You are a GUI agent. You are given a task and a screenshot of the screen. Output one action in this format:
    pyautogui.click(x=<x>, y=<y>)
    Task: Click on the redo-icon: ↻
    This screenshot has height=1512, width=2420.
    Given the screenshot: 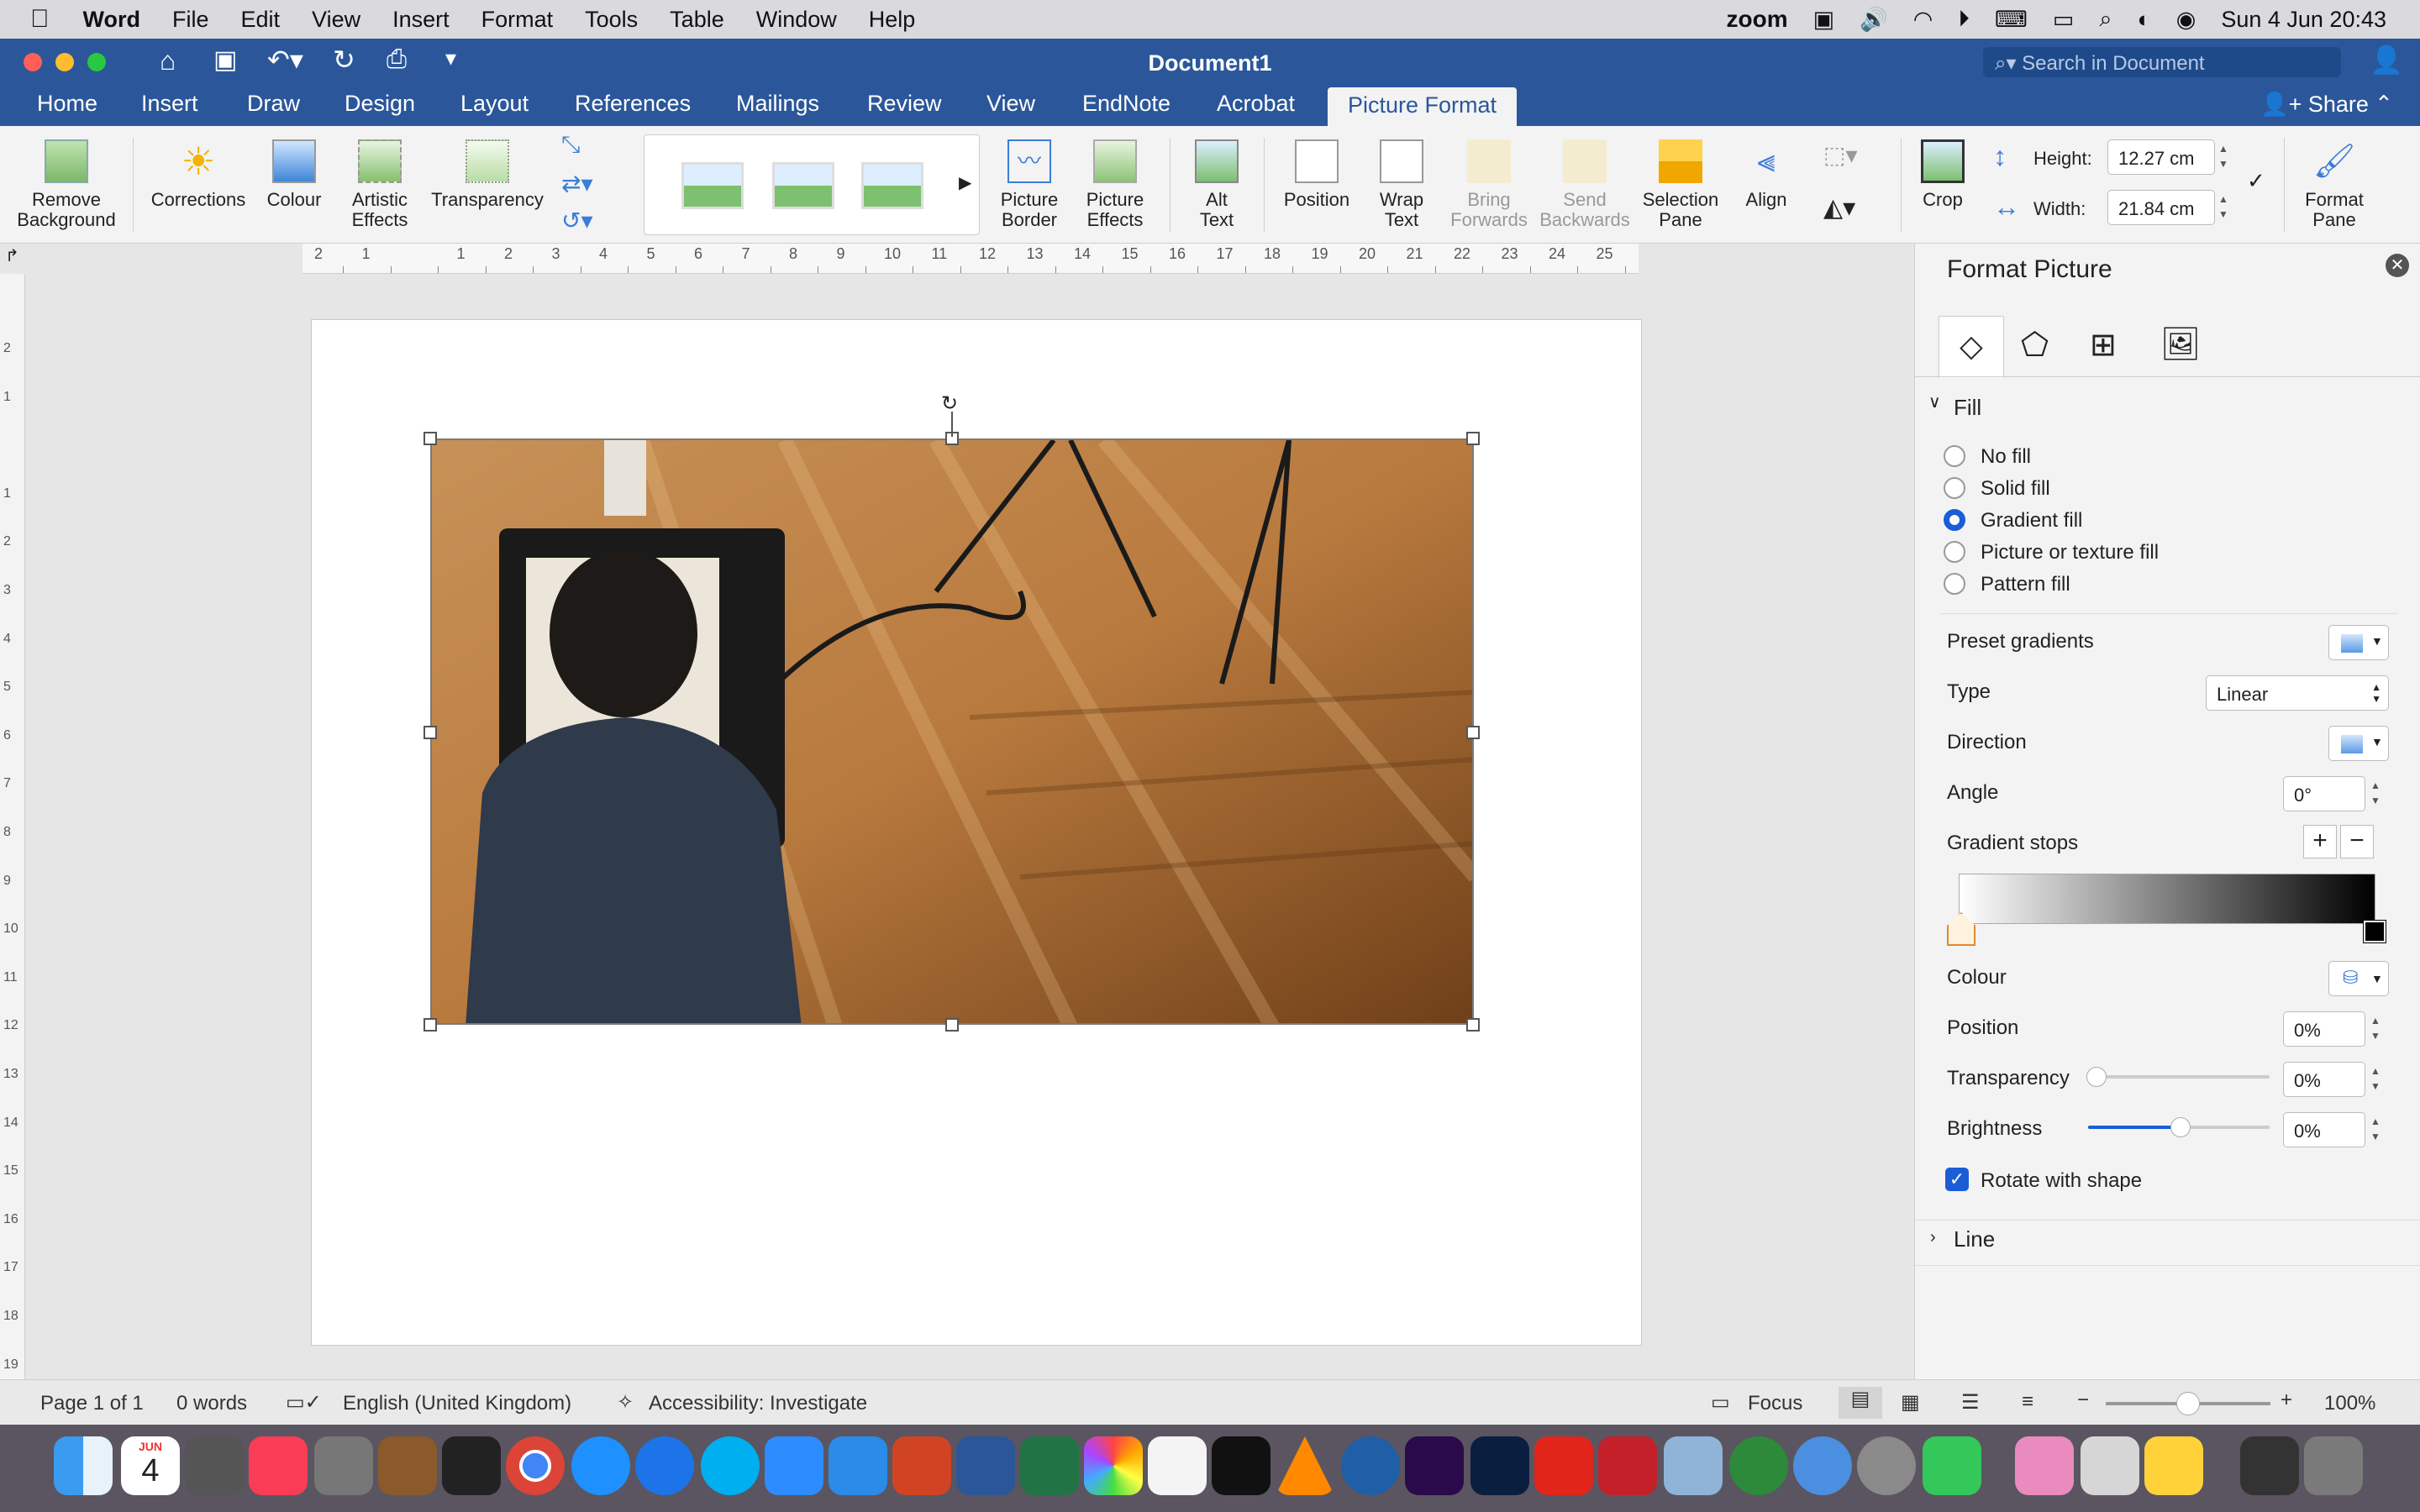 What is the action you would take?
    pyautogui.click(x=344, y=60)
    